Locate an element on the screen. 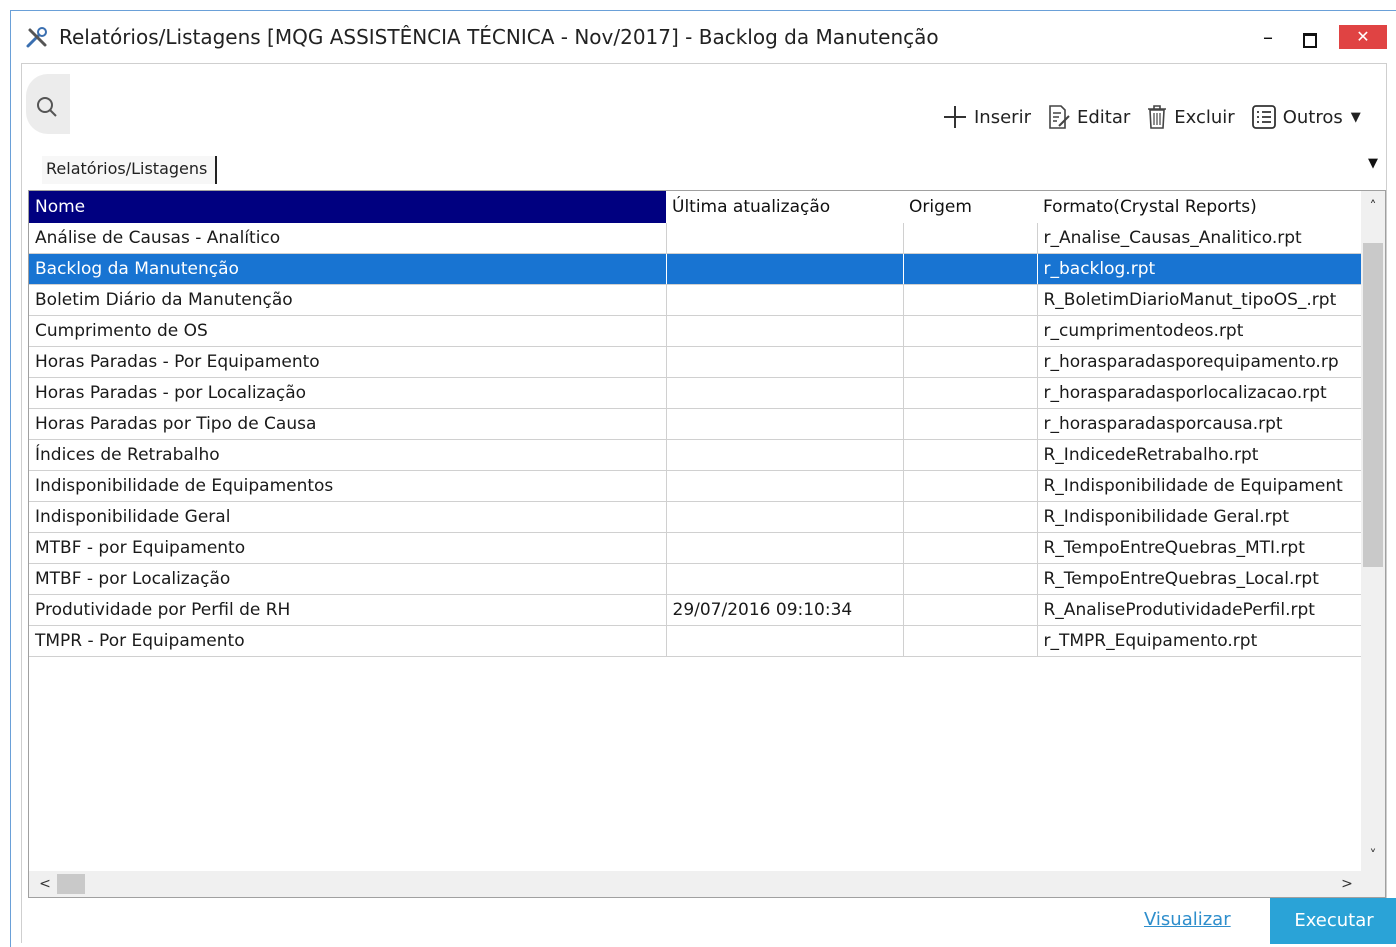 The height and width of the screenshot is (947, 1396). cell-nome: Backlog da Manutenção is located at coordinates (348, 269).